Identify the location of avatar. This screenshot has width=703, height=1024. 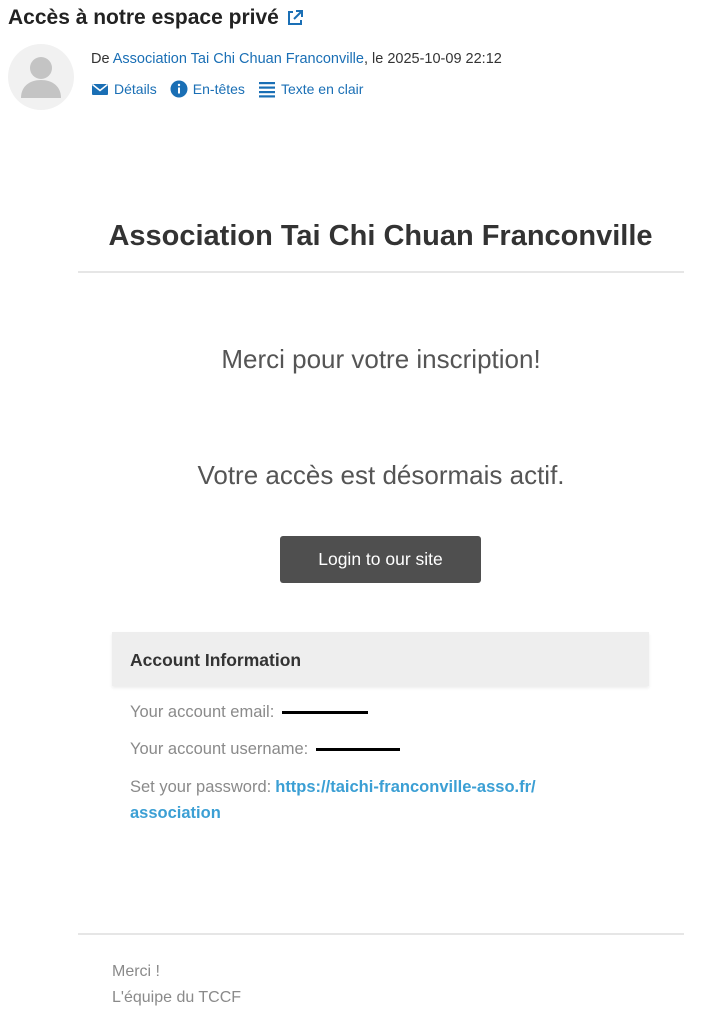
(41, 77).